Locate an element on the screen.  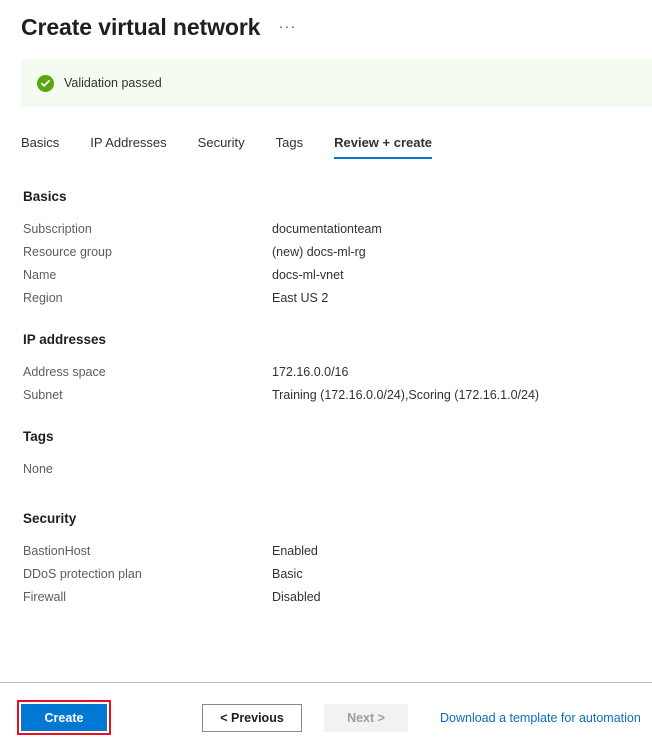
table-row: Resource group (new) docs-ml-rg is located at coordinates (337, 252).